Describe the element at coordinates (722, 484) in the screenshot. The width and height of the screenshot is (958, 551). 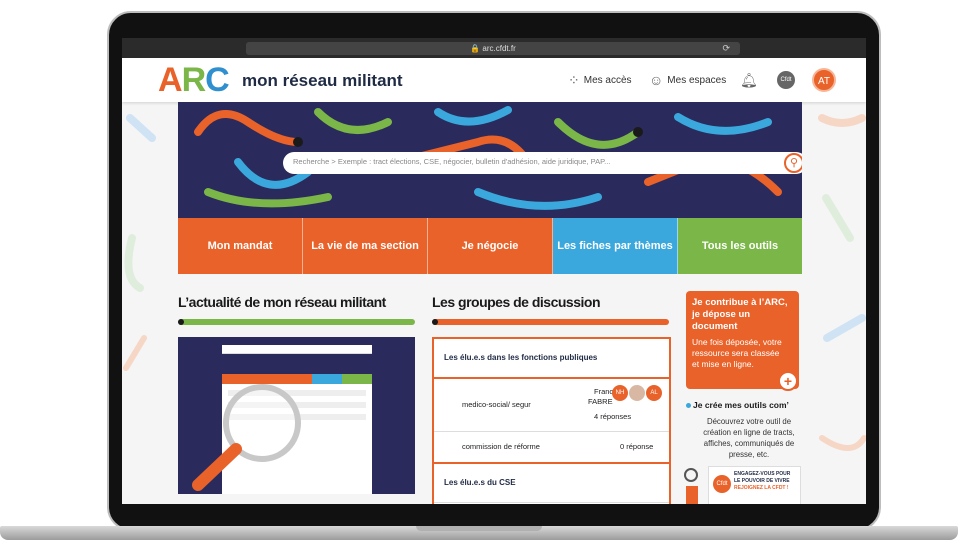
I see `cfdt-ad-logo: Cfdt` at that location.